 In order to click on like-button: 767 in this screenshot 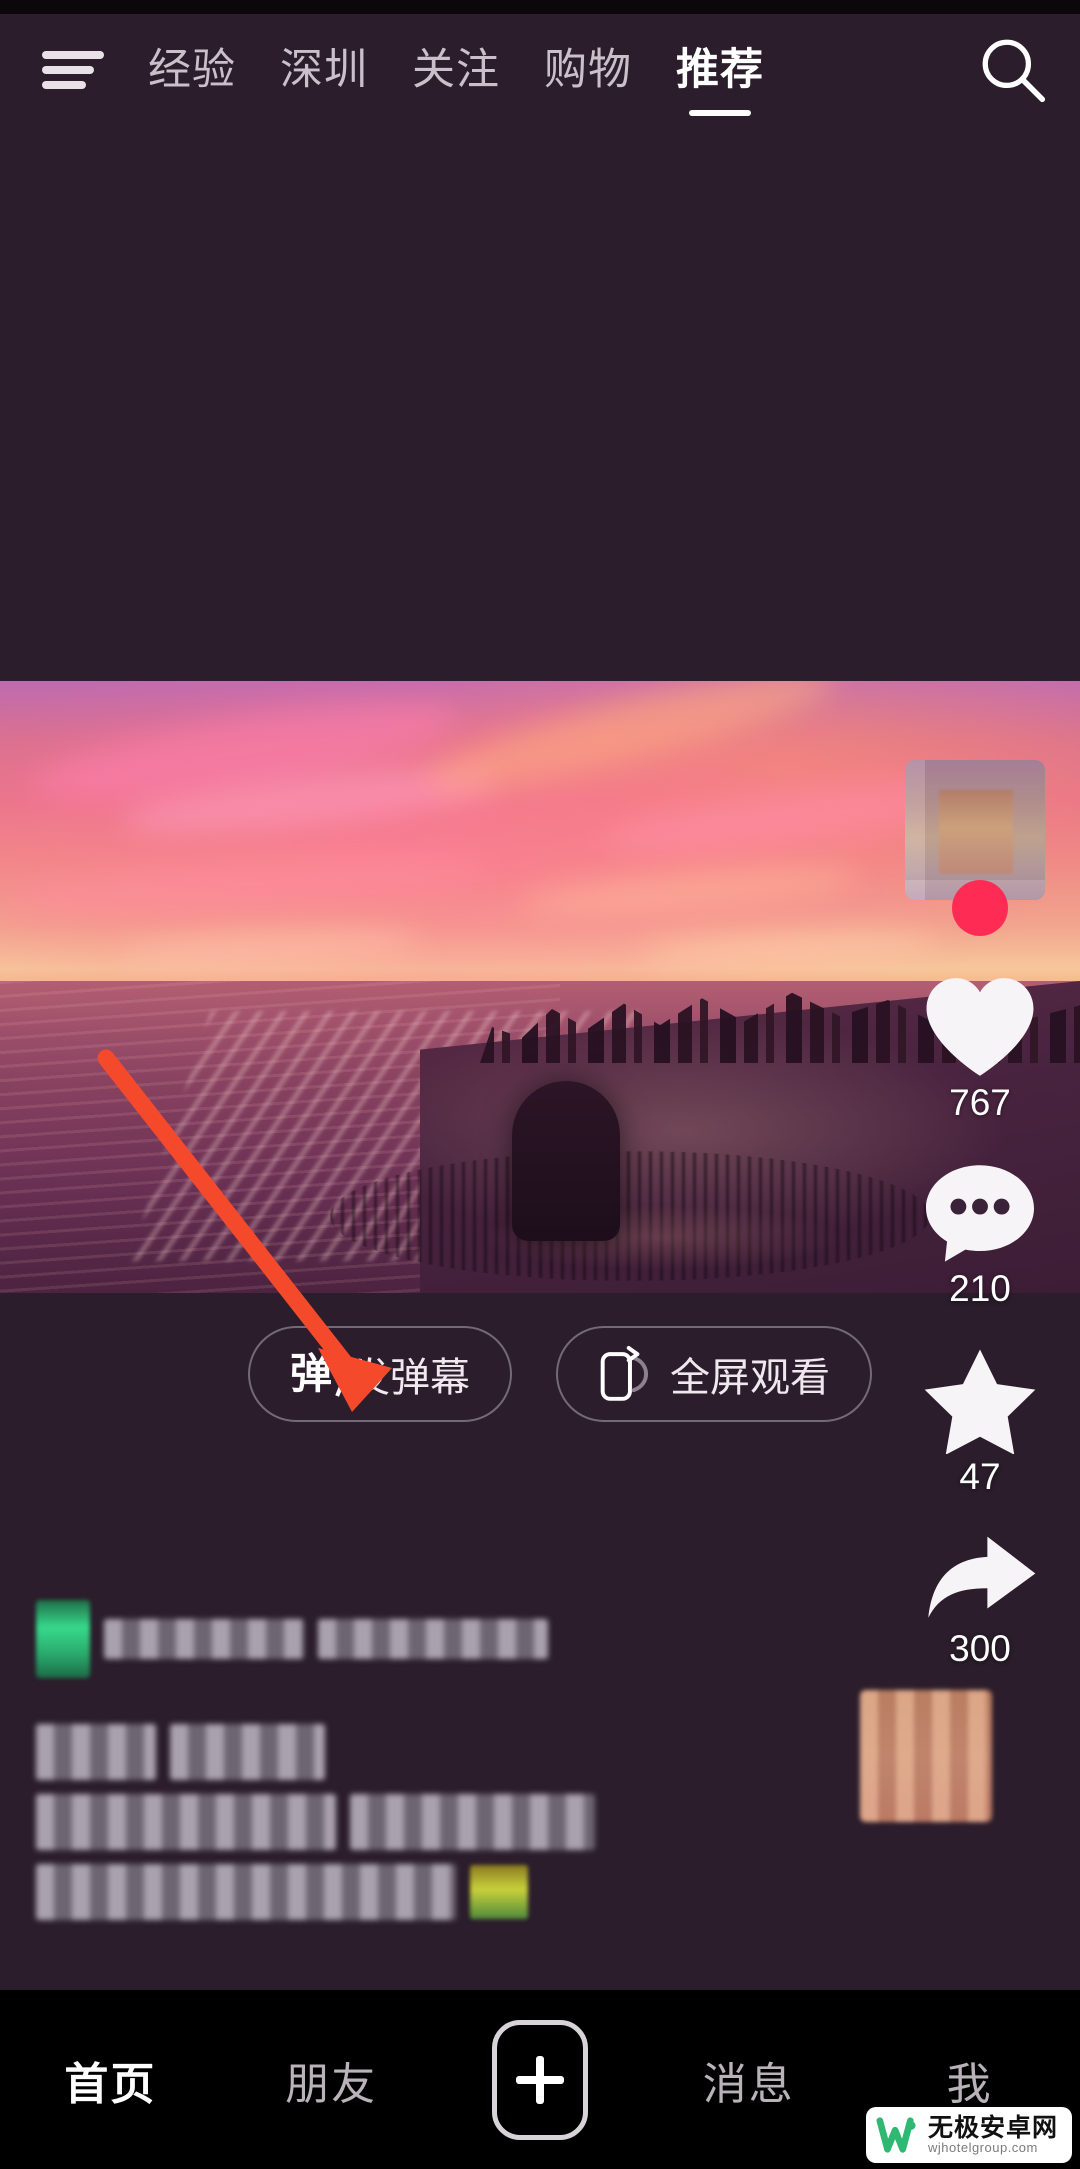, I will do `click(980, 1048)`.